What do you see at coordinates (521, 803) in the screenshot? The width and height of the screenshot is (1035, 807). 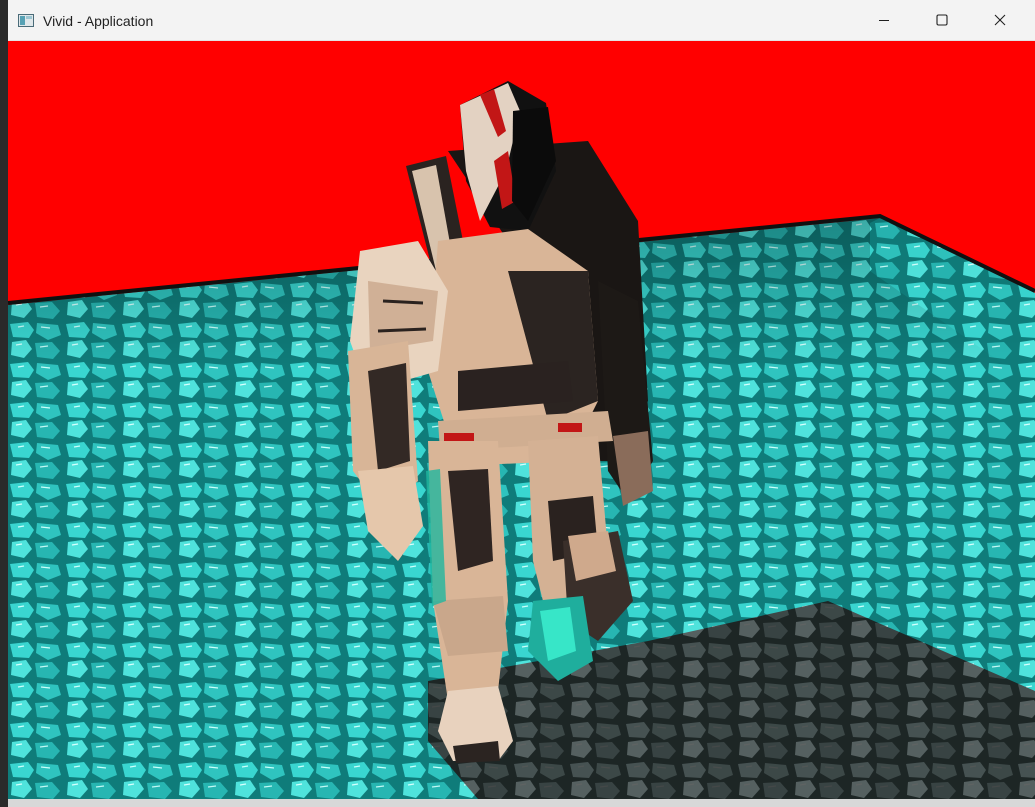 I see `window-bottom-border` at bounding box center [521, 803].